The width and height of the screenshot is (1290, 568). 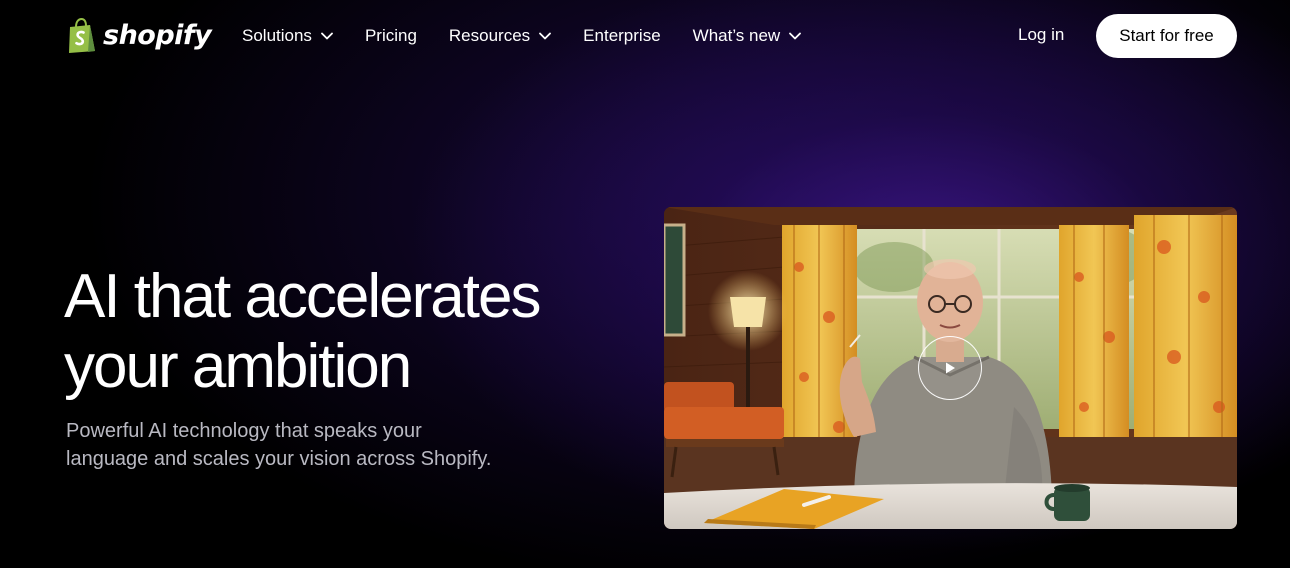 I want to click on nav-pricing: Pricing, so click(x=391, y=36).